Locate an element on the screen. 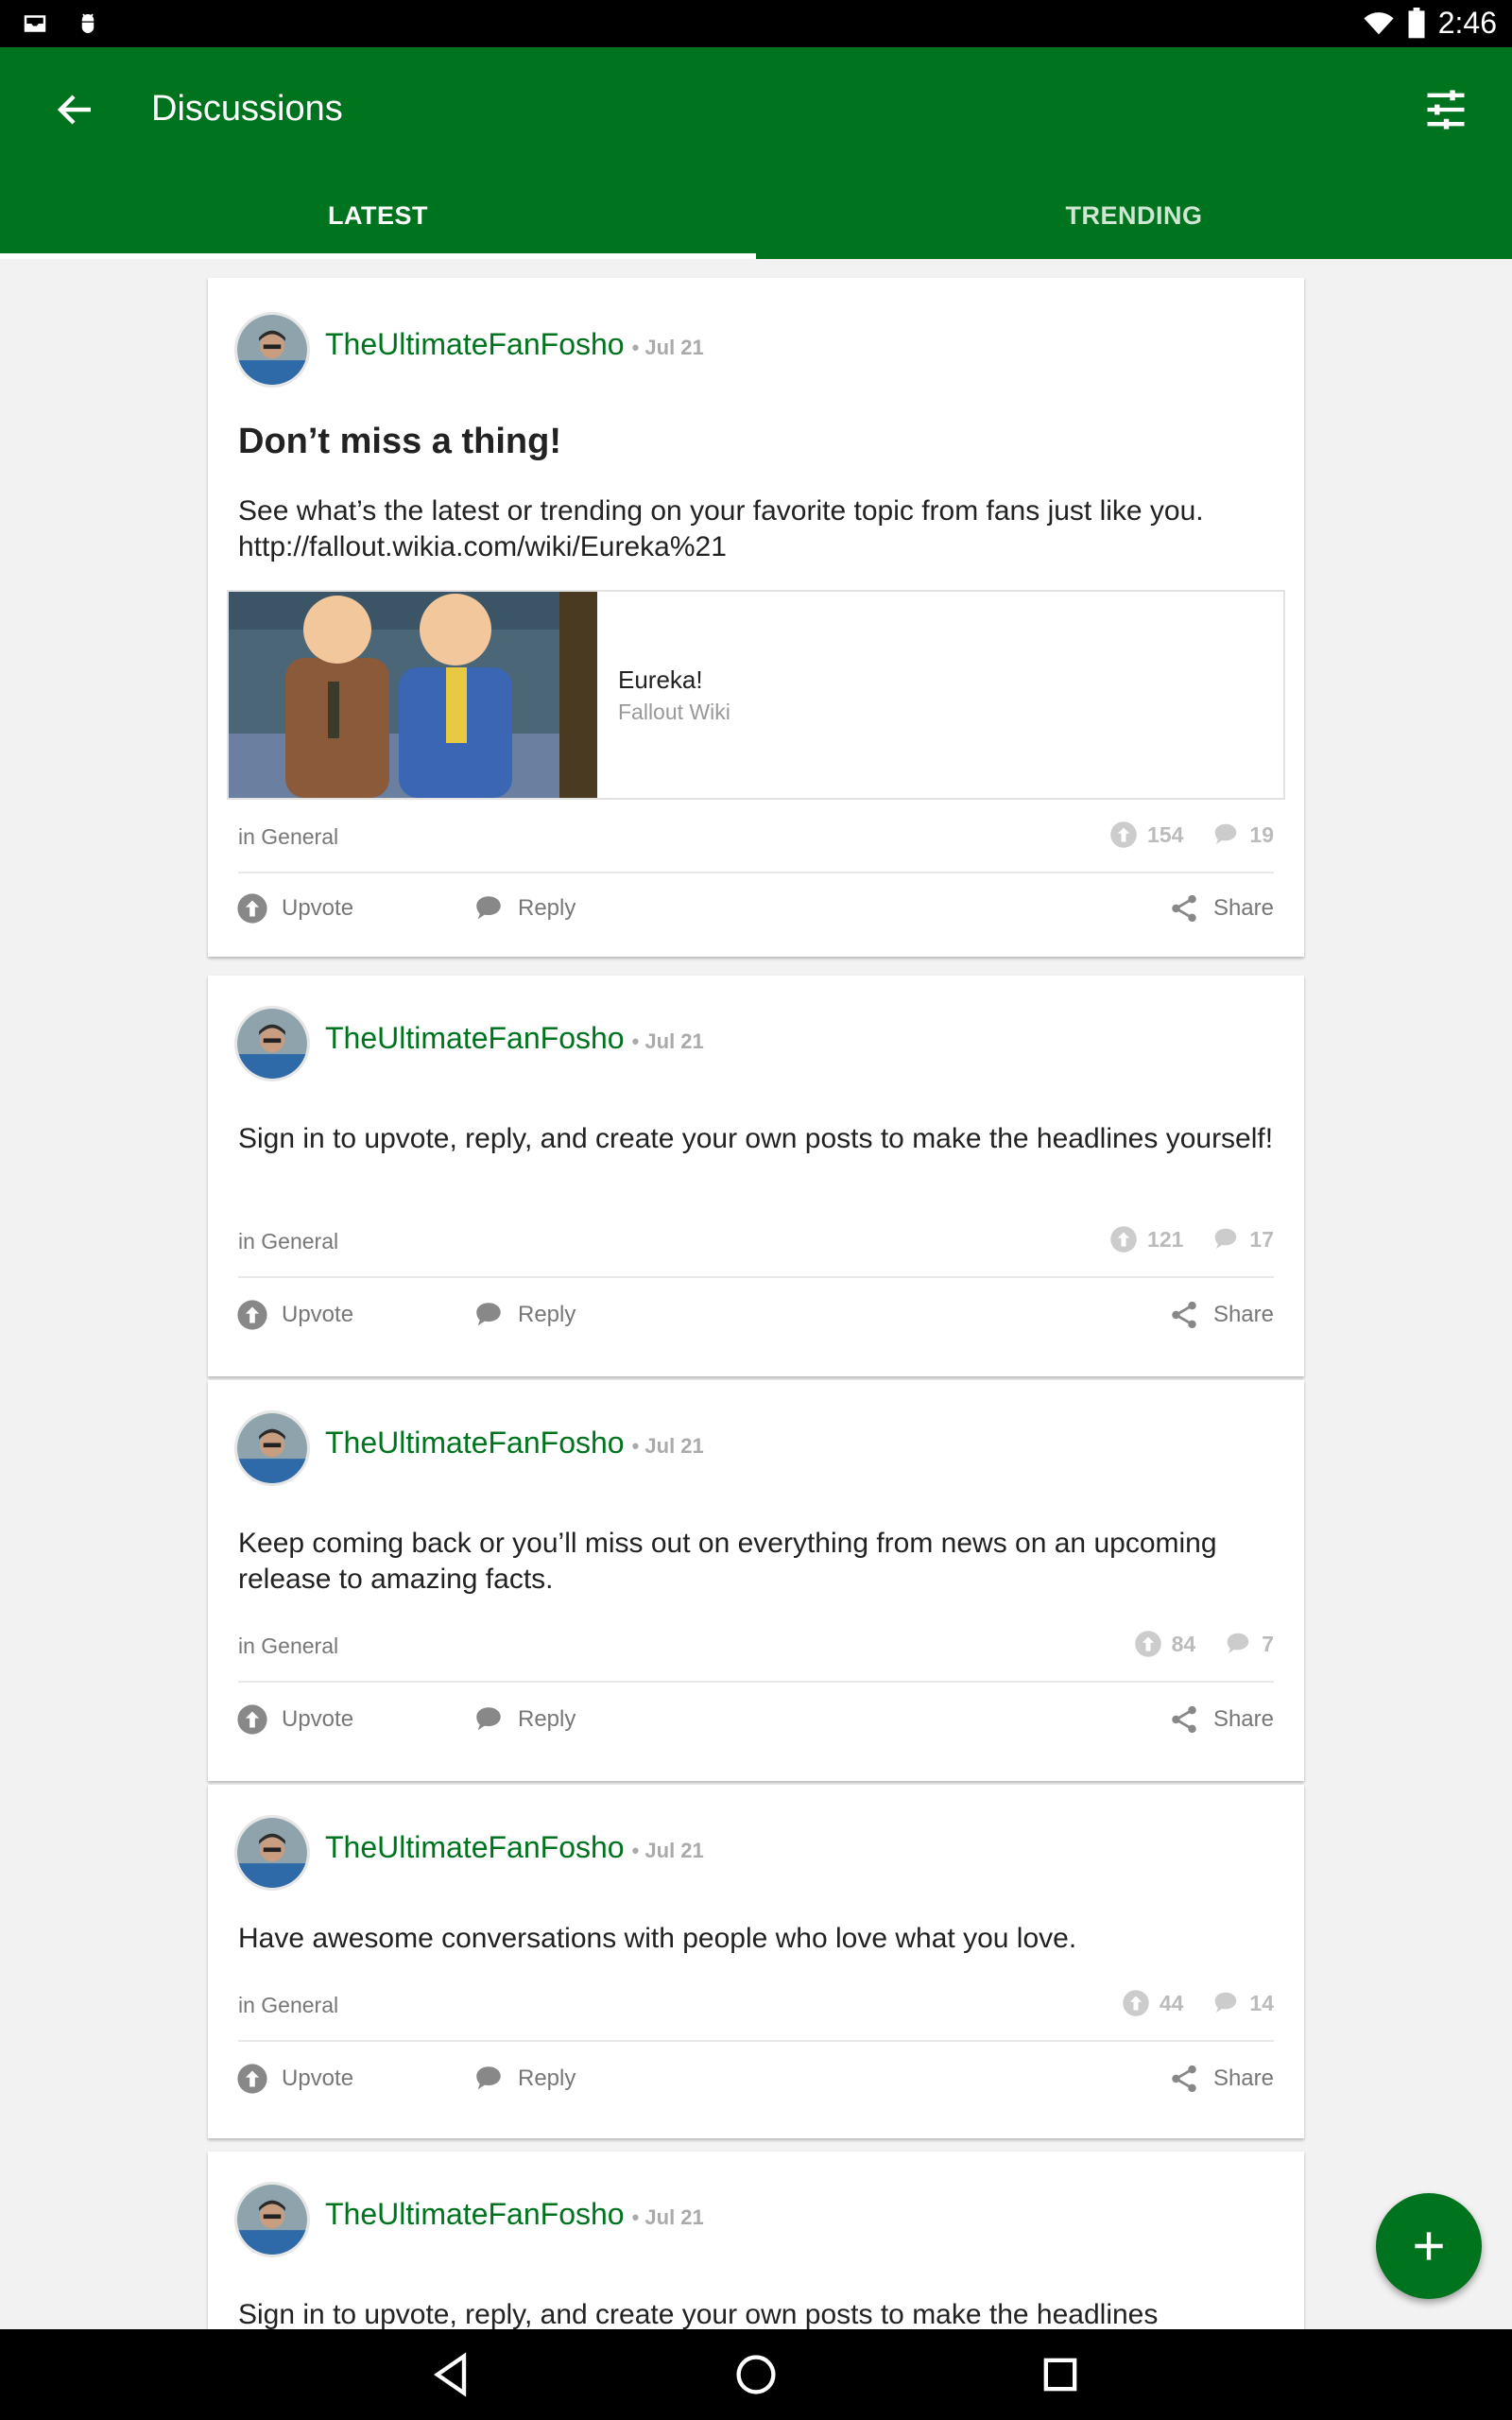  reply-count: 19 is located at coordinates (1261, 834).